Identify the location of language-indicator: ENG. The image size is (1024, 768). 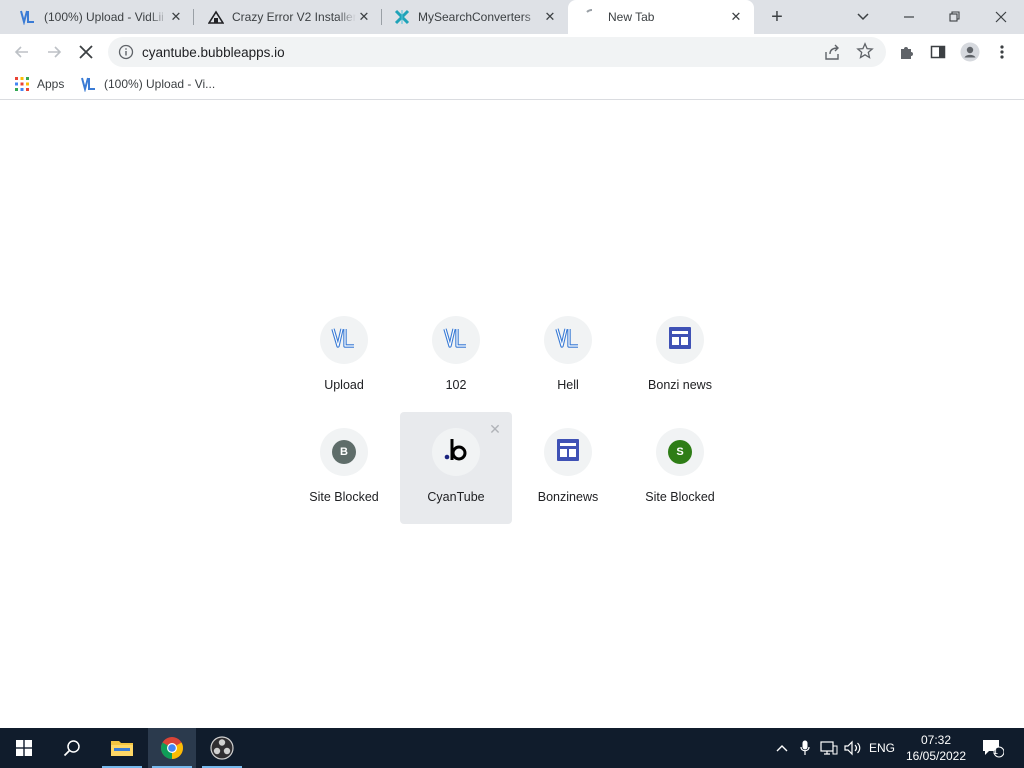
(882, 748).